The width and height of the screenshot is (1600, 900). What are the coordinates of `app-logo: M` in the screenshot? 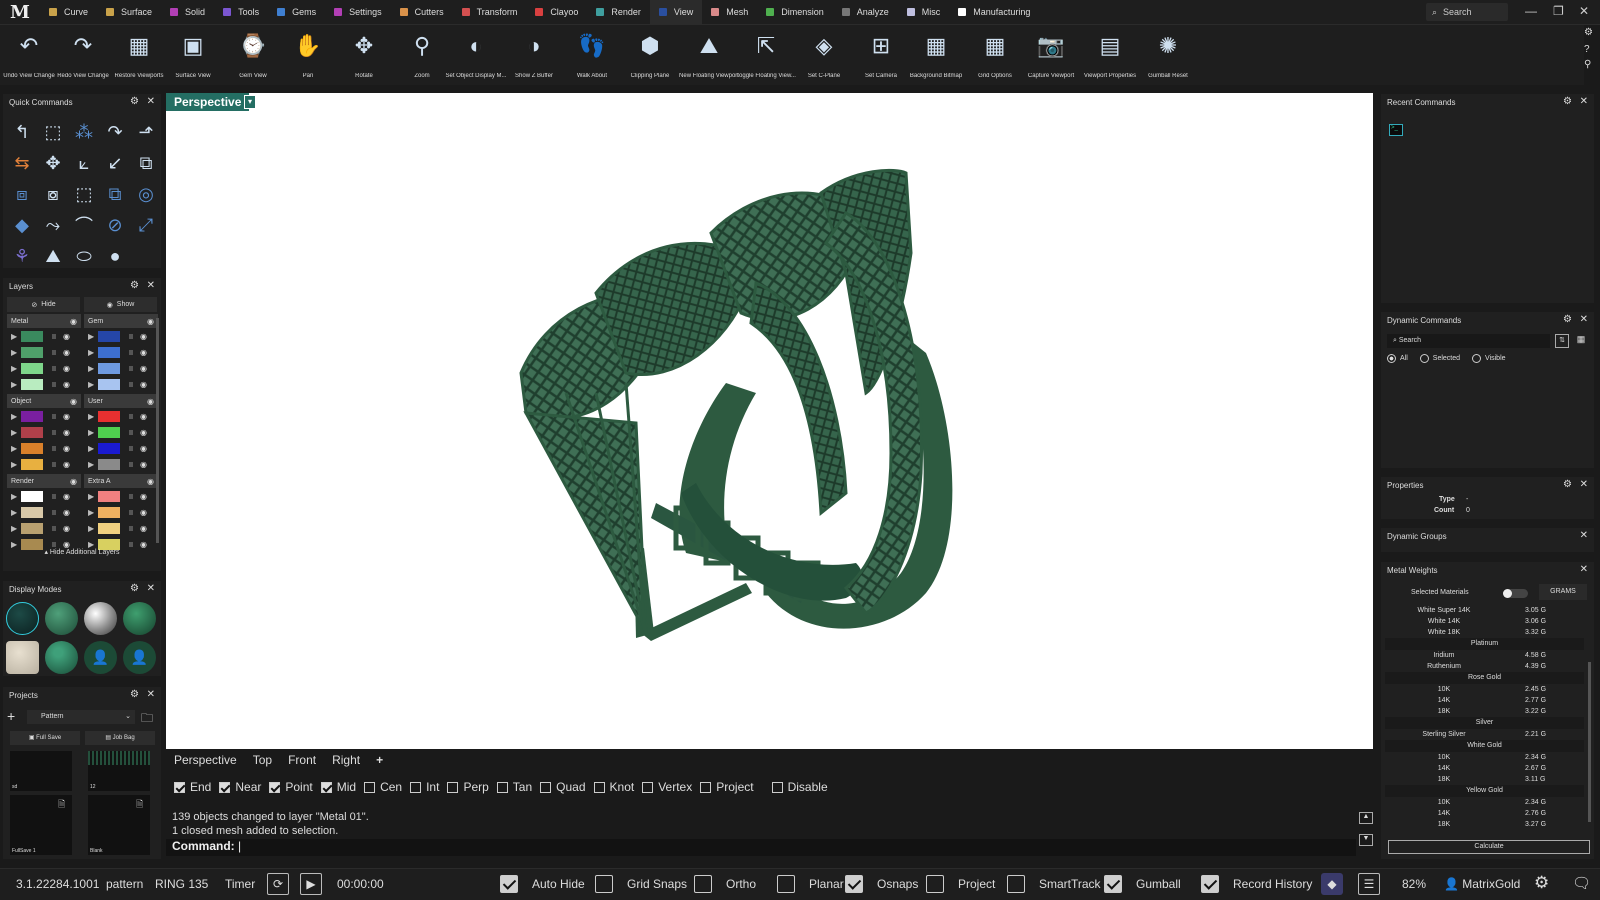 It's located at (20, 12).